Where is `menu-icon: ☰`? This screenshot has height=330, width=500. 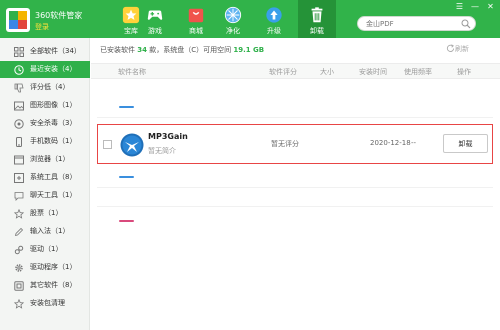 menu-icon: ☰ is located at coordinates (459, 7).